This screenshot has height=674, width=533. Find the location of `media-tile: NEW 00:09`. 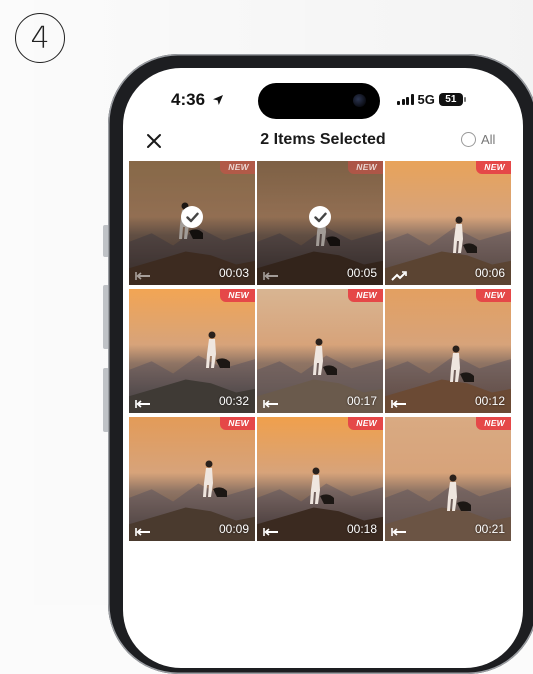

media-tile: NEW 00:09 is located at coordinates (192, 479).